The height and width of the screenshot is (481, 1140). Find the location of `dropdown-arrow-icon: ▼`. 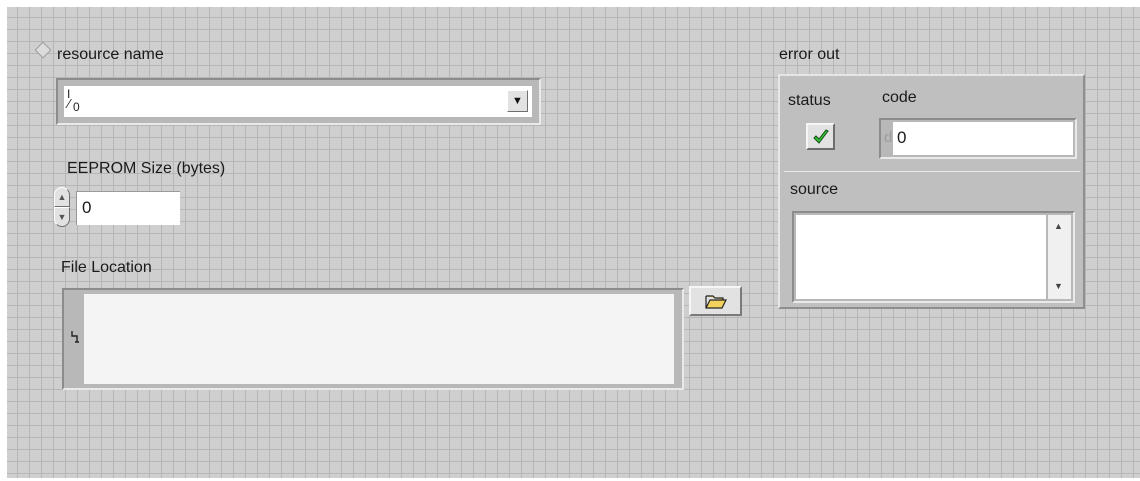

dropdown-arrow-icon: ▼ is located at coordinates (517, 101).